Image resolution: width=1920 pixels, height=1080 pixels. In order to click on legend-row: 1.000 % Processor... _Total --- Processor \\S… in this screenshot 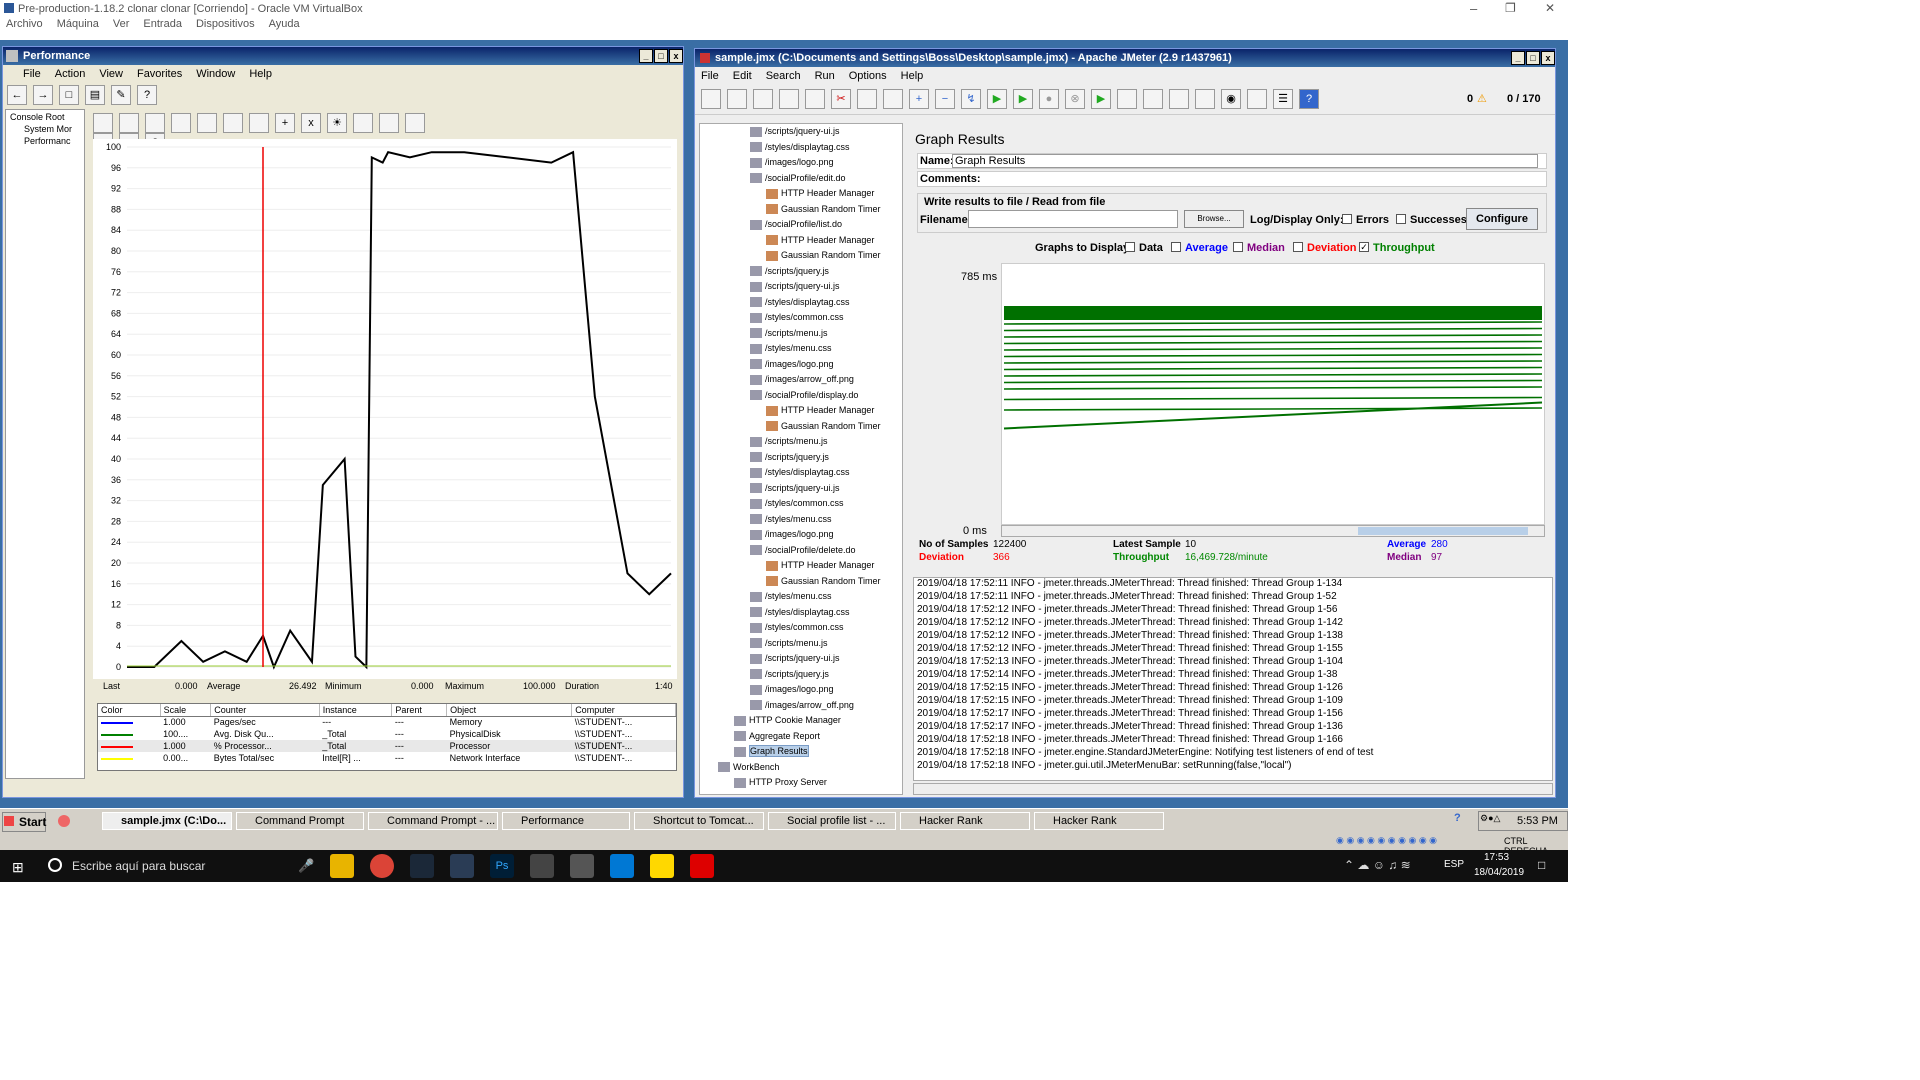, I will do `click(387, 746)`.